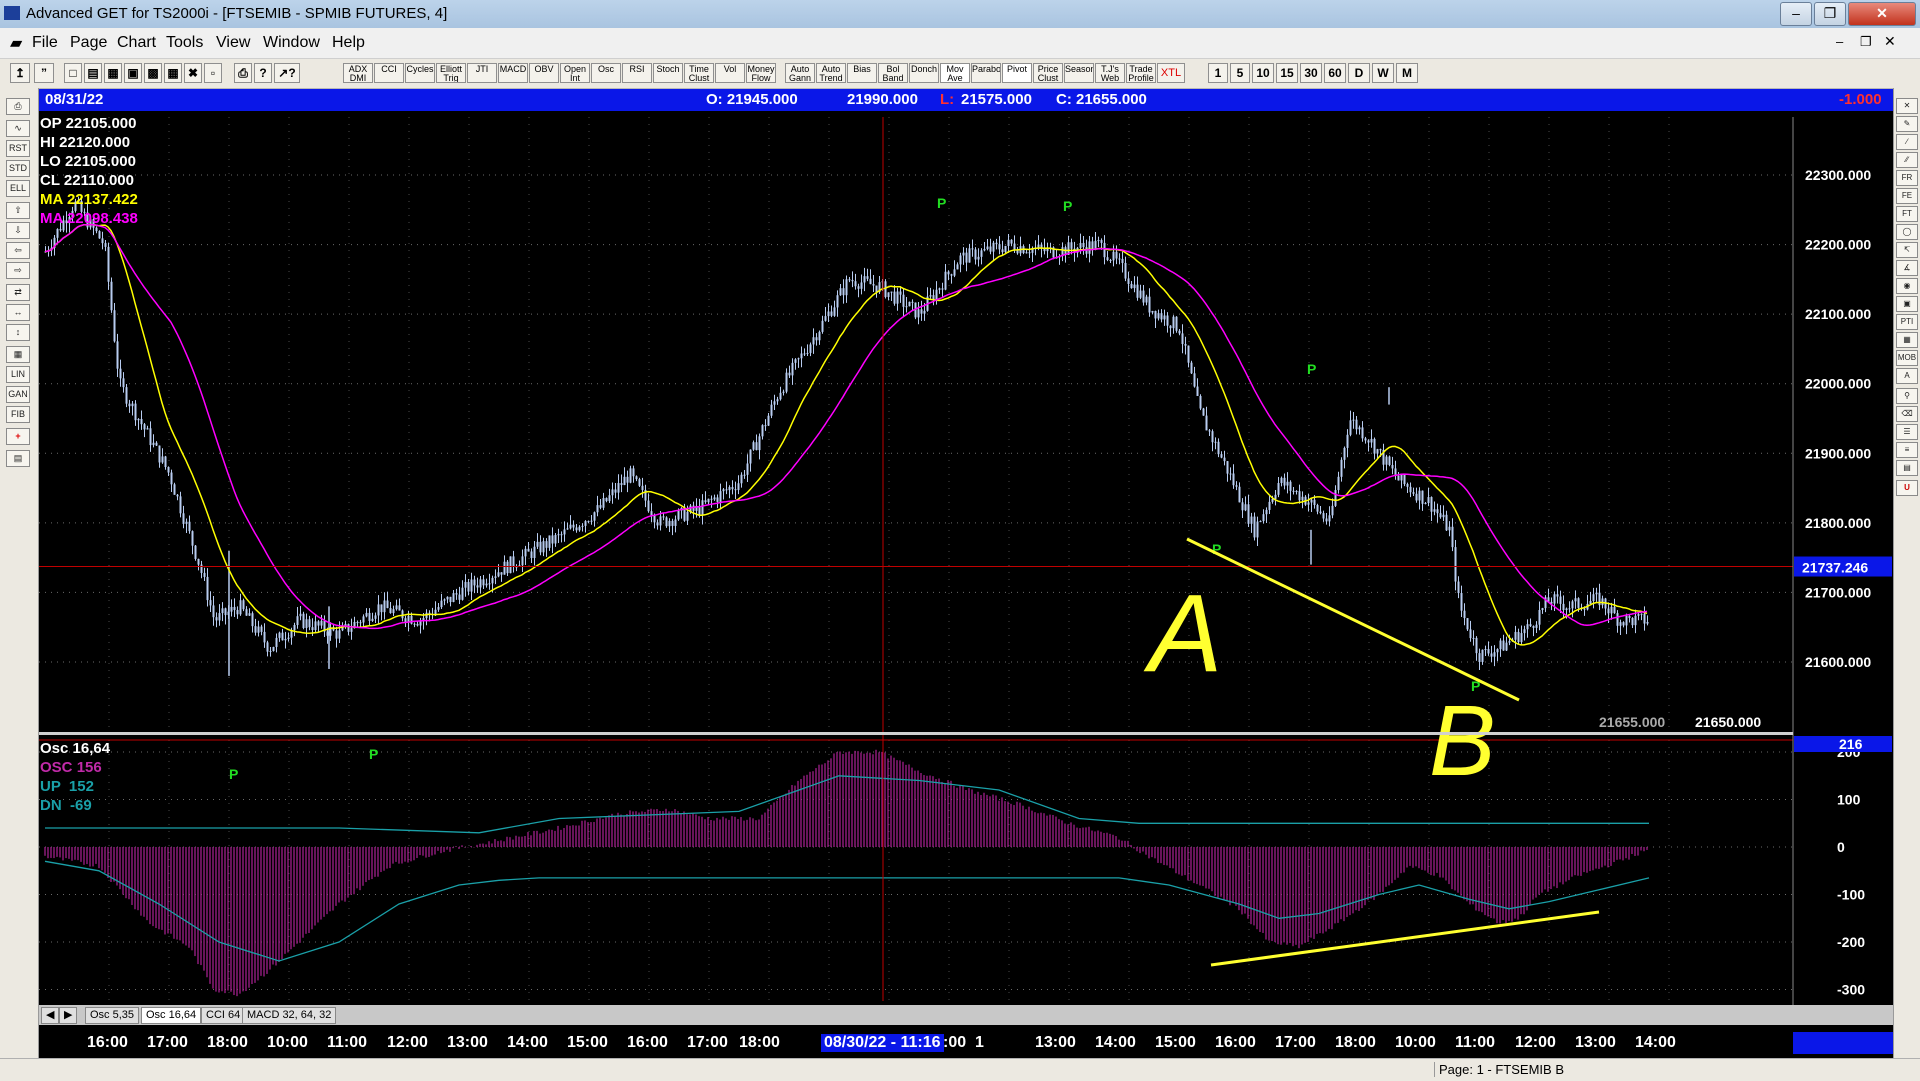  What do you see at coordinates (153, 73) in the screenshot?
I see `paste-icon: ▩` at bounding box center [153, 73].